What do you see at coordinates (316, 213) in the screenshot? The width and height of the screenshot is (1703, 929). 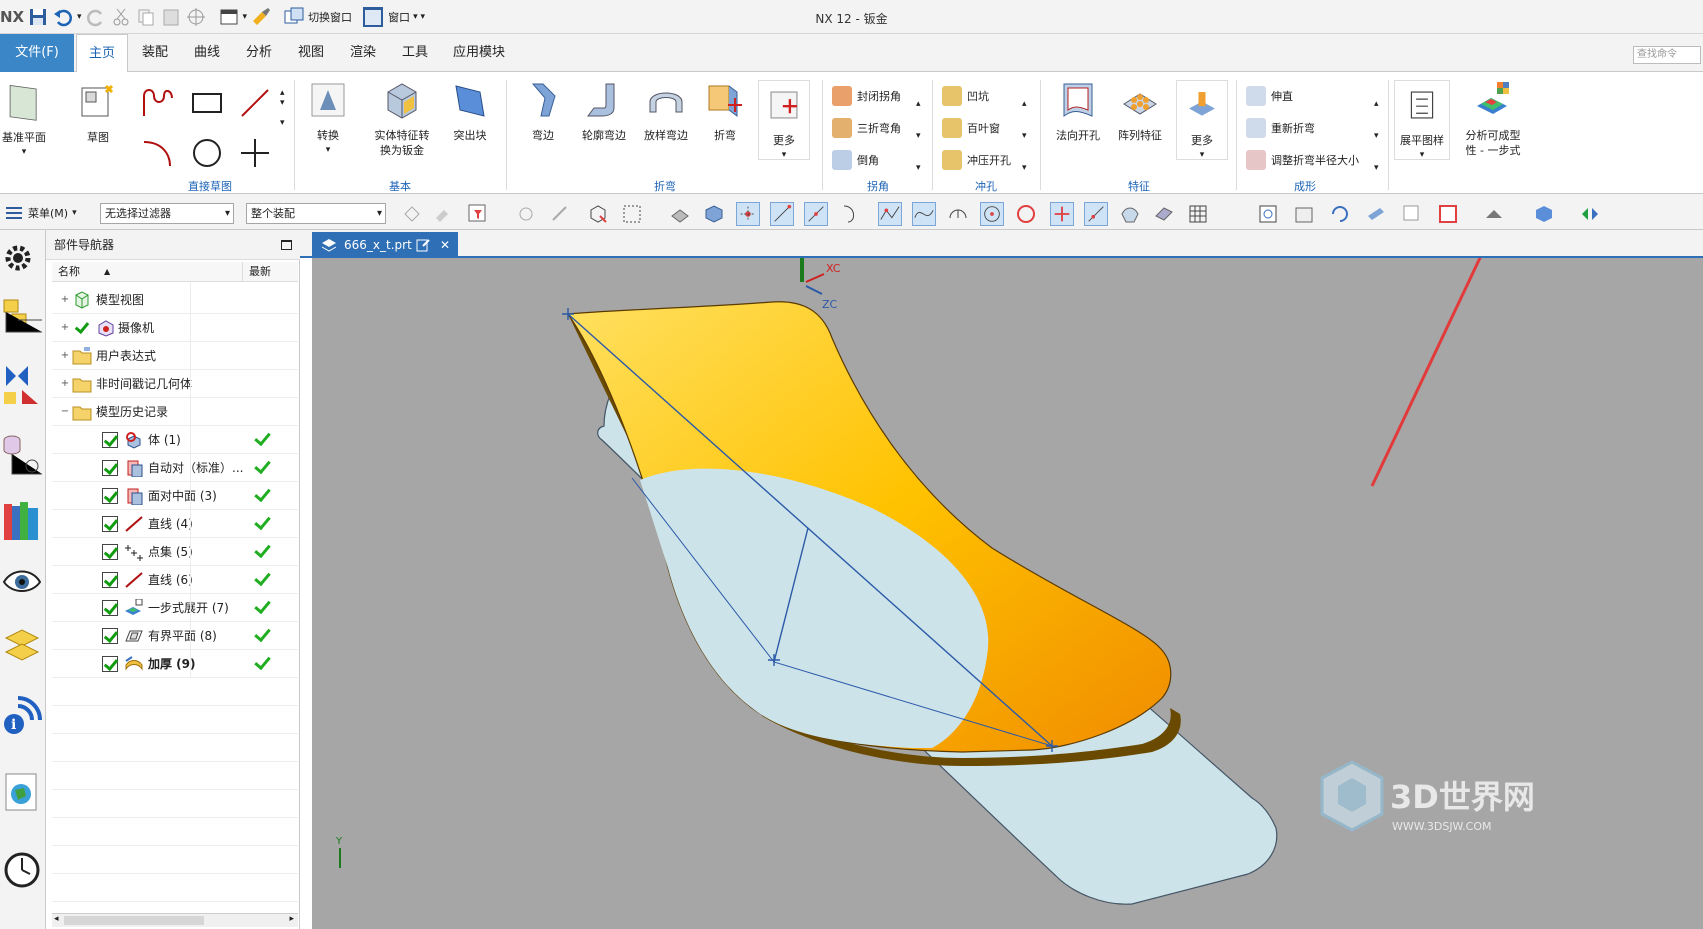 I see `selection-scope-select: 整个装配` at bounding box center [316, 213].